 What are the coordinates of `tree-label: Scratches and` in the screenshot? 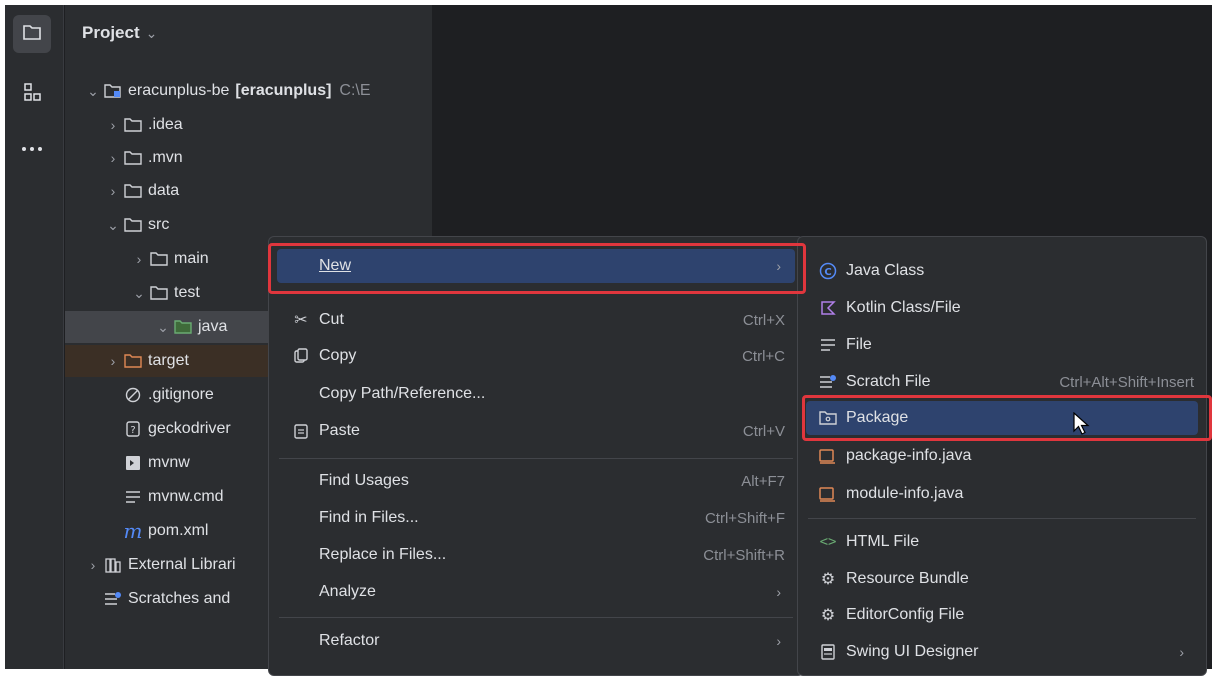 It's located at (179, 598).